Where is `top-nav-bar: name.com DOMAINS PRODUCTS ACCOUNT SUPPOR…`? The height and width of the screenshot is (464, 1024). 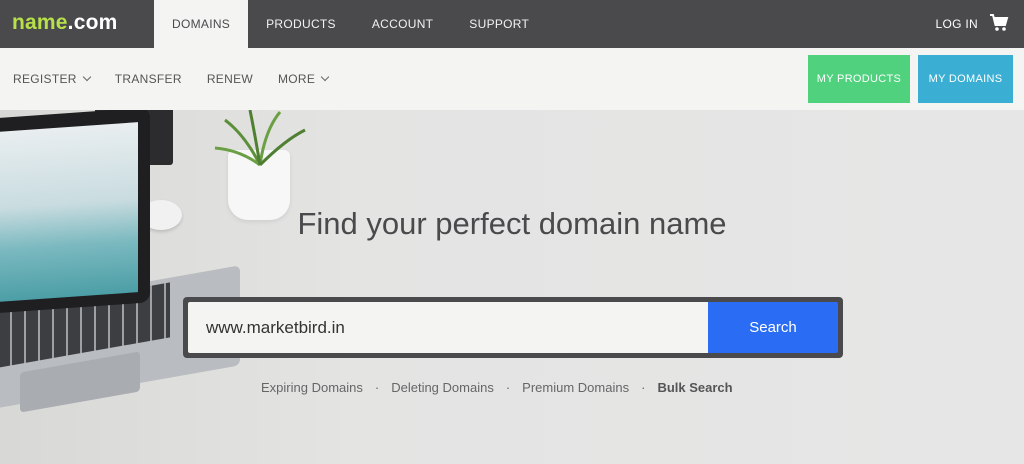
top-nav-bar: name.com DOMAINS PRODUCTS ACCOUNT SUPPOR… is located at coordinates (512, 24).